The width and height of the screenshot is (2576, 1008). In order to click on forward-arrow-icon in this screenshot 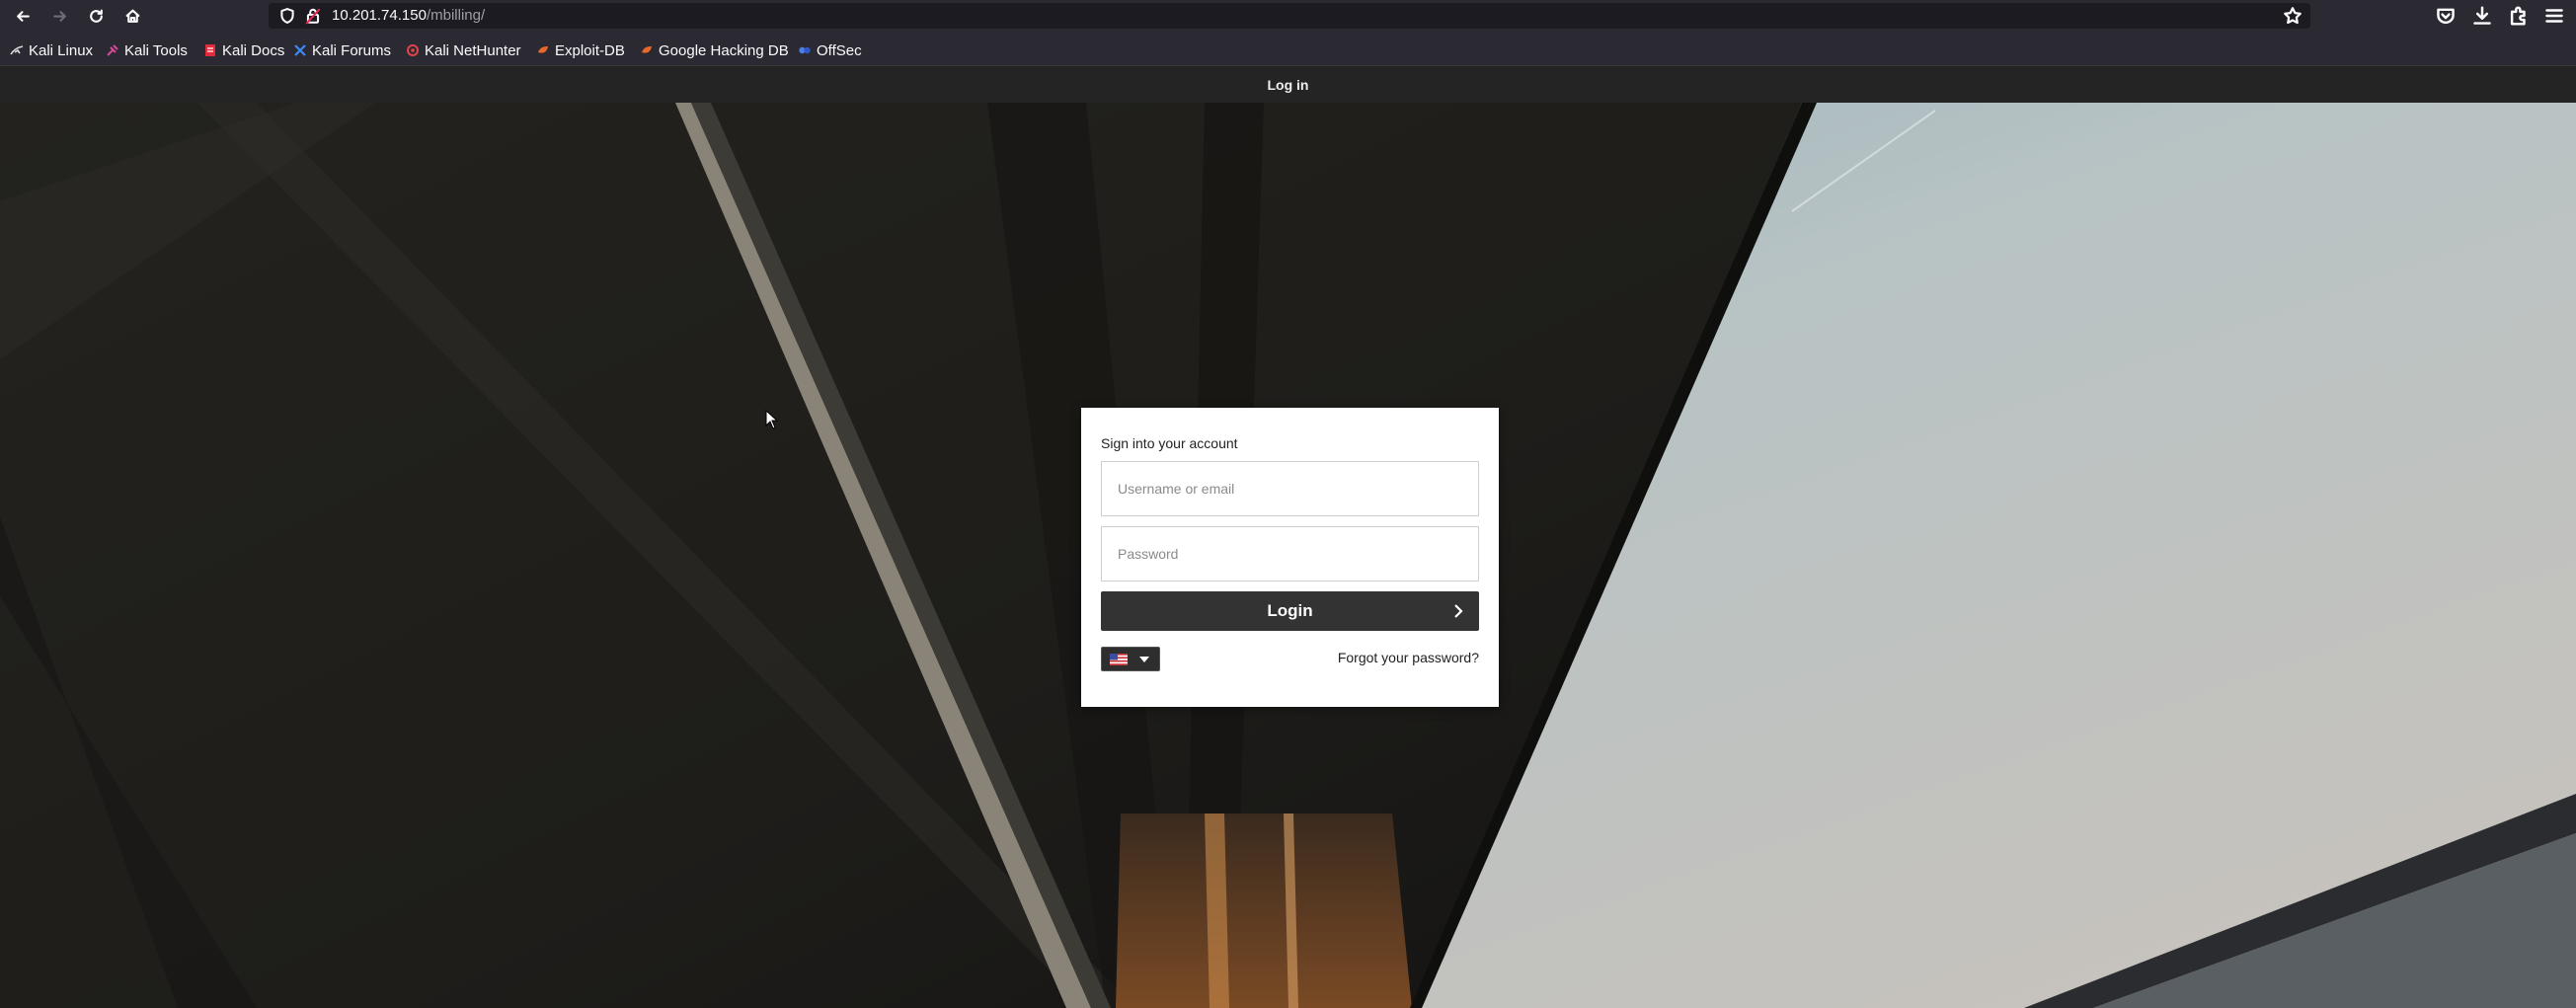, I will do `click(59, 16)`.